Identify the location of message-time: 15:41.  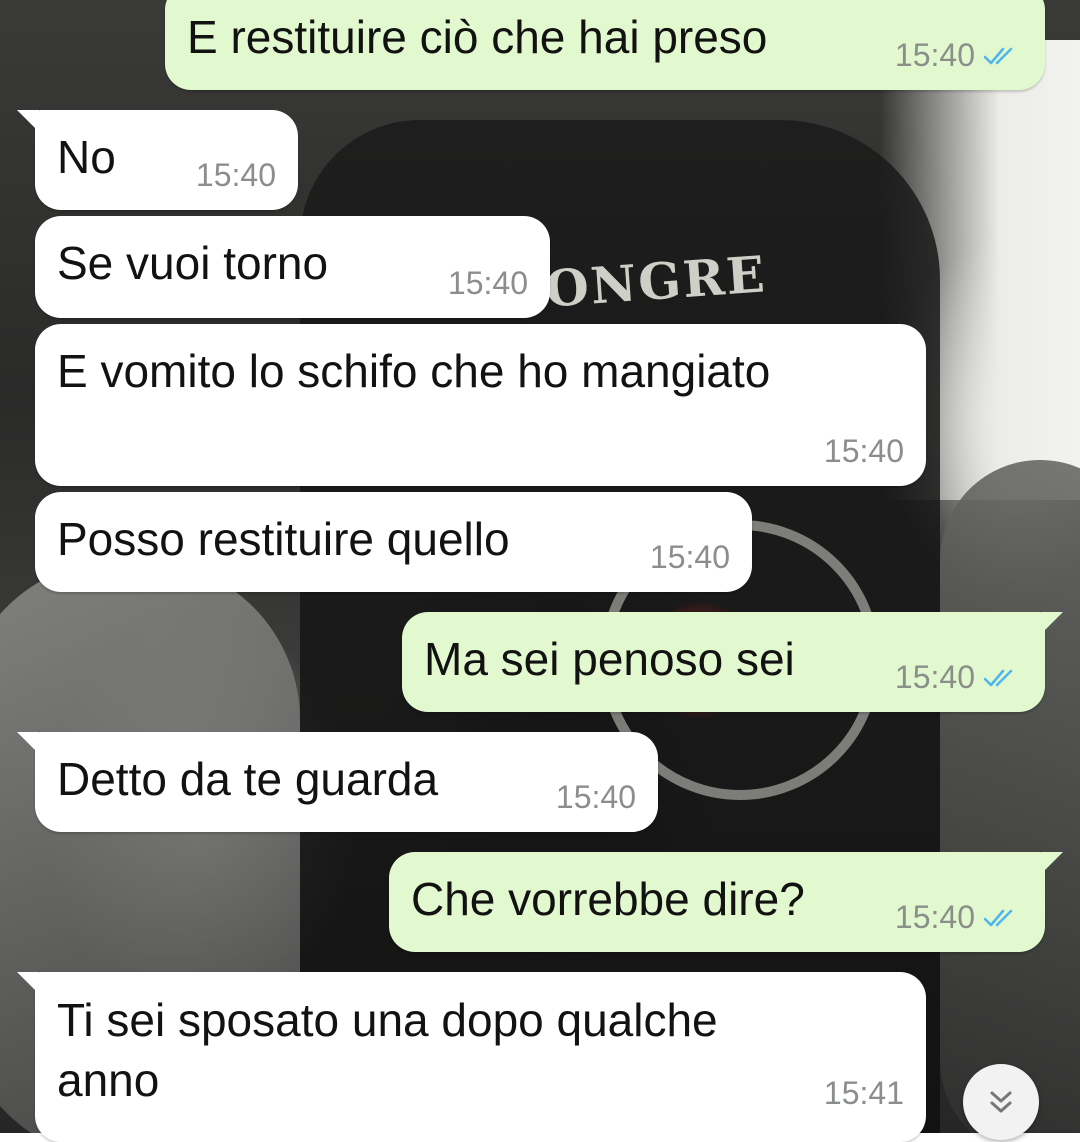
(863, 1093).